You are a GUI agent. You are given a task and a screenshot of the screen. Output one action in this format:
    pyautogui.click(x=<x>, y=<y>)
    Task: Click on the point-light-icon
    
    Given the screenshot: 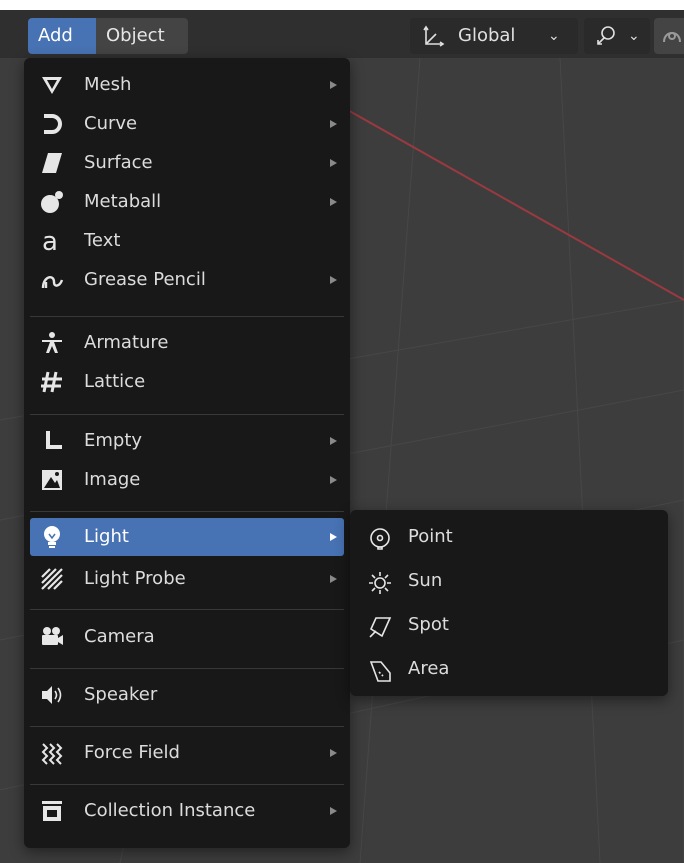 What is the action you would take?
    pyautogui.click(x=380, y=537)
    